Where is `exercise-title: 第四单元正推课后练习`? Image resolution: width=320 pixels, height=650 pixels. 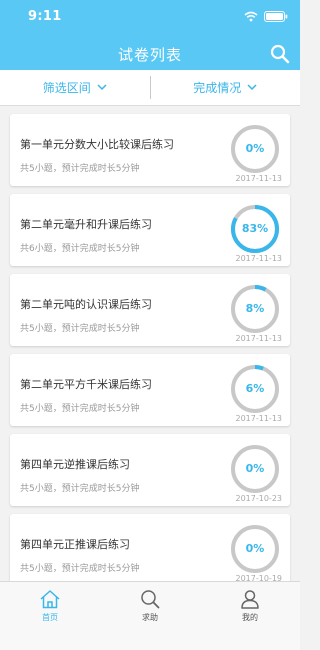 exercise-title: 第四单元正推课后练习 is located at coordinates (75, 544).